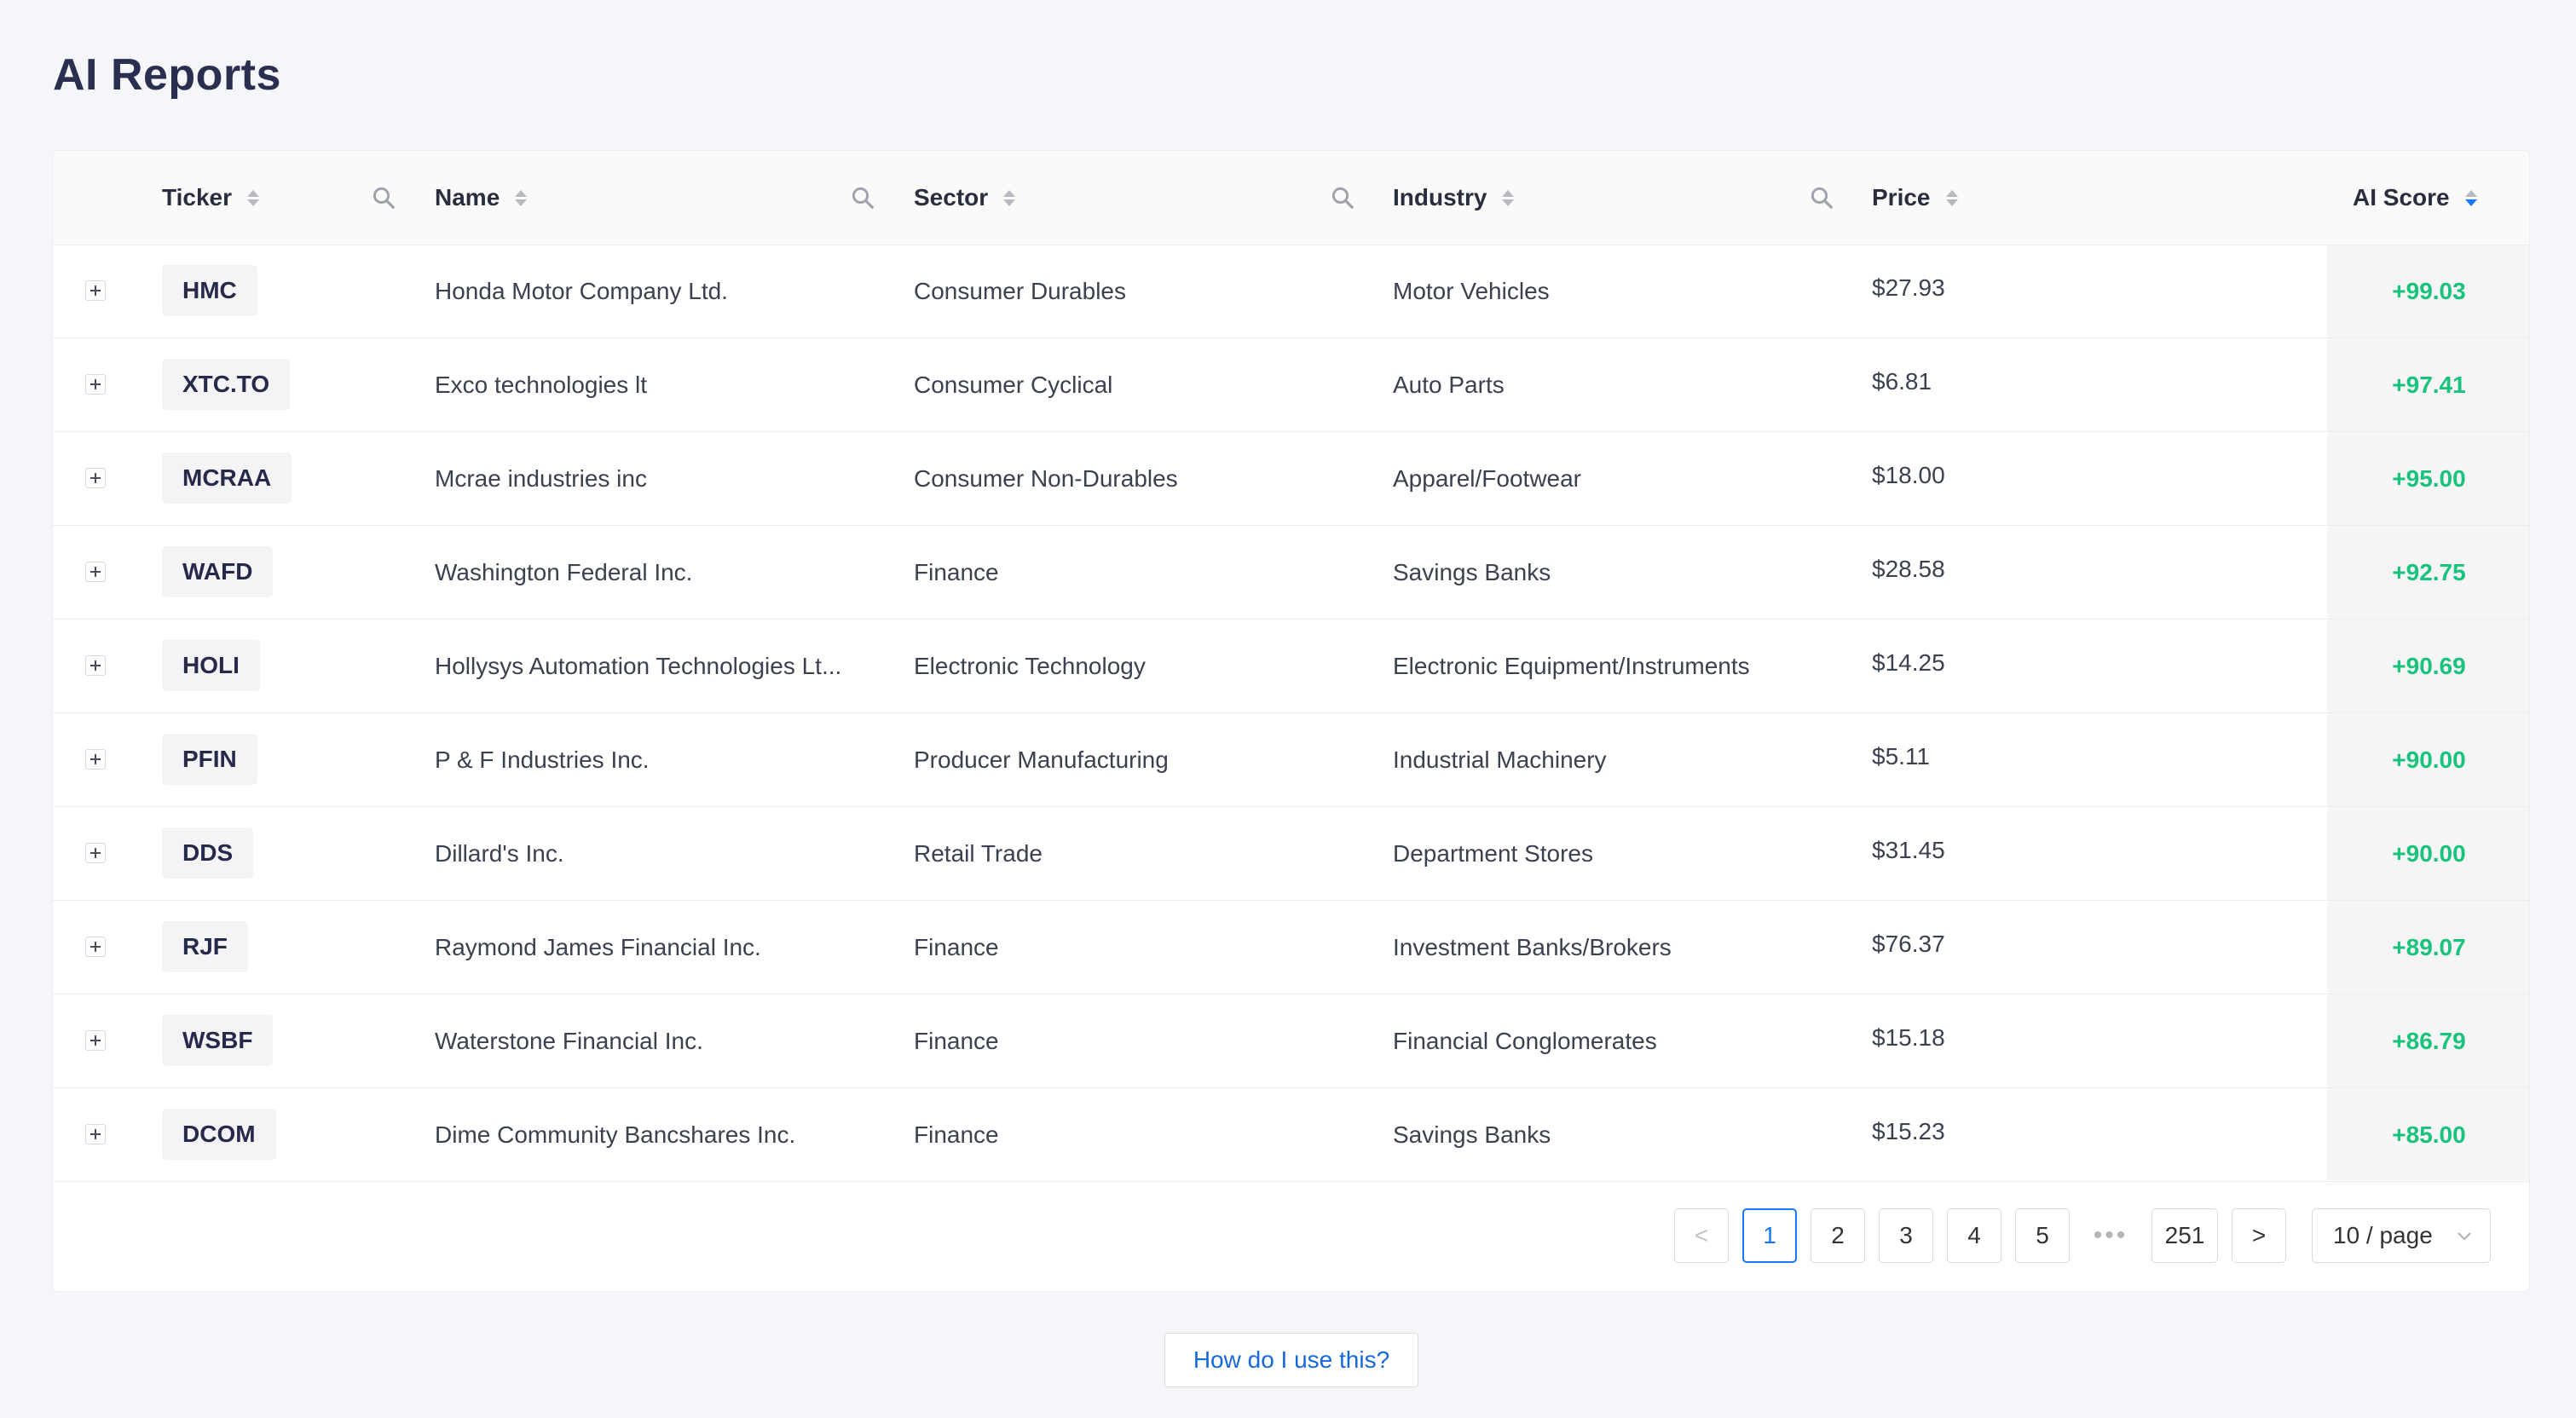  I want to click on company-name: Exco technologies lt, so click(541, 385).